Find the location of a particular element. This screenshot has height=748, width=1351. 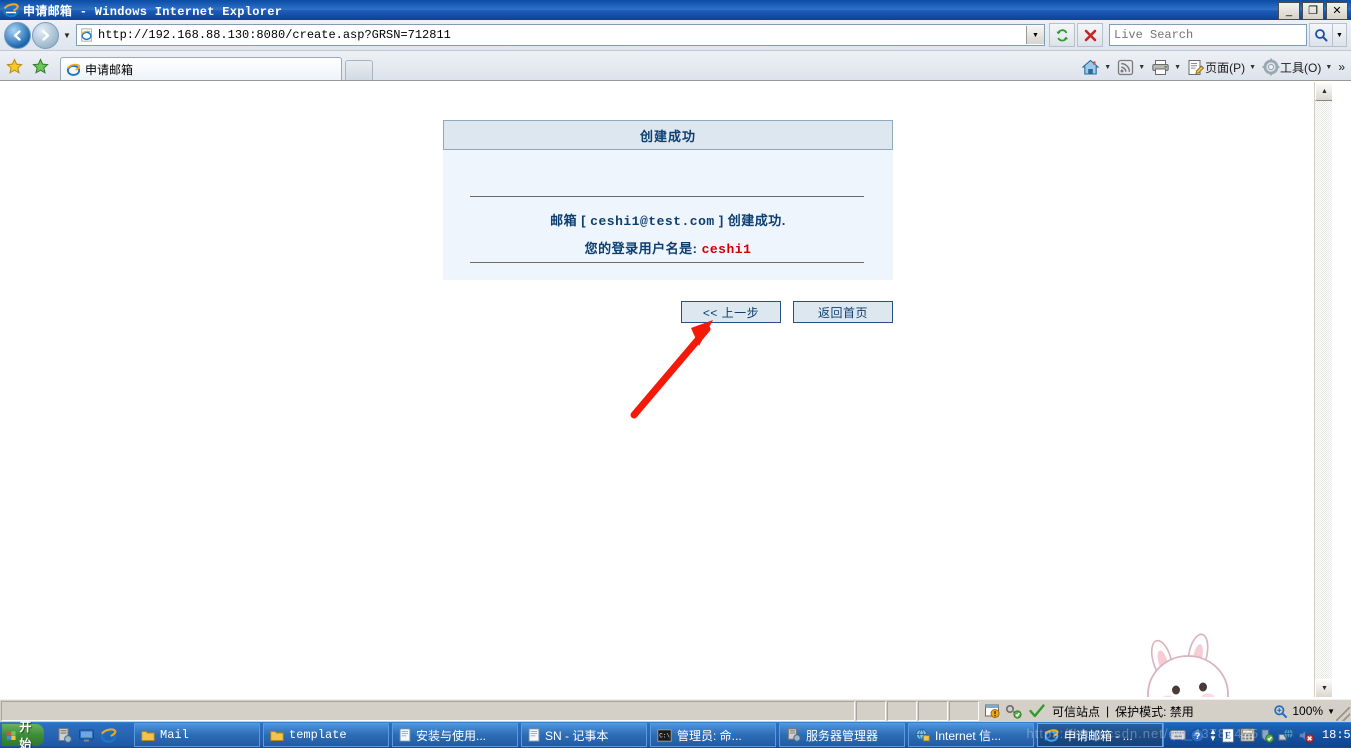

previous-step-button: << 上一步 is located at coordinates (731, 312).